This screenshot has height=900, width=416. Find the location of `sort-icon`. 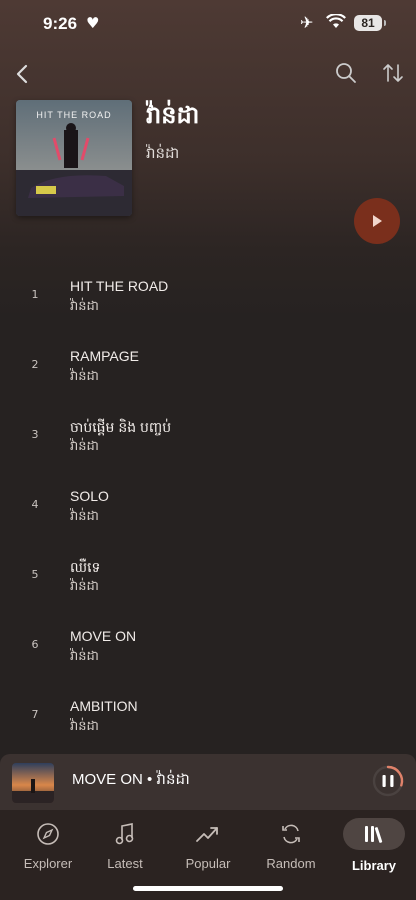

sort-icon is located at coordinates (393, 73).